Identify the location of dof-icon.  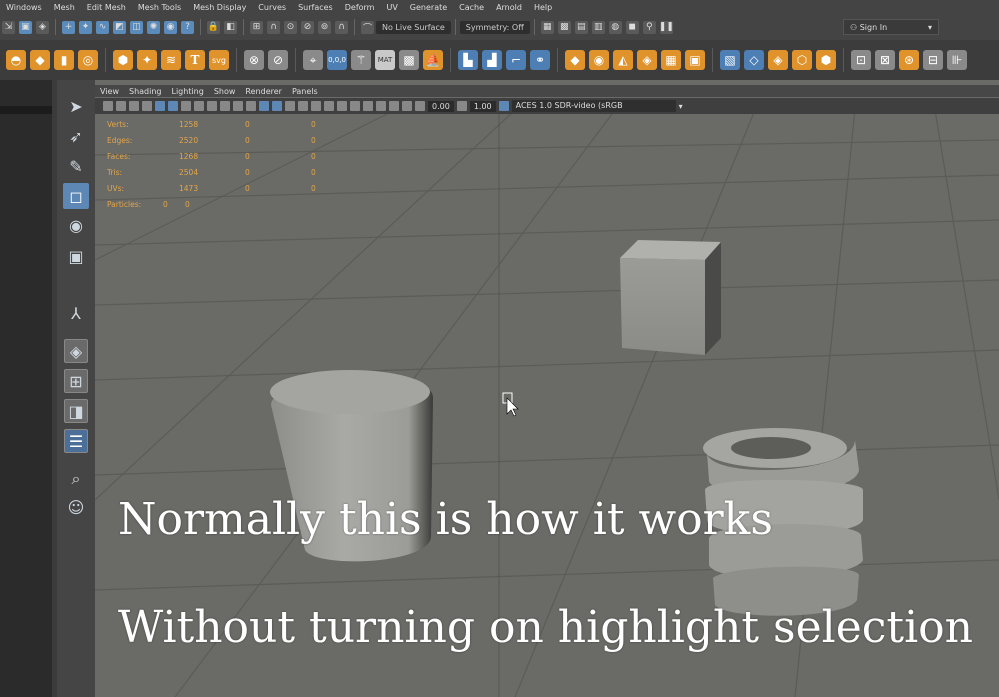
(368, 106).